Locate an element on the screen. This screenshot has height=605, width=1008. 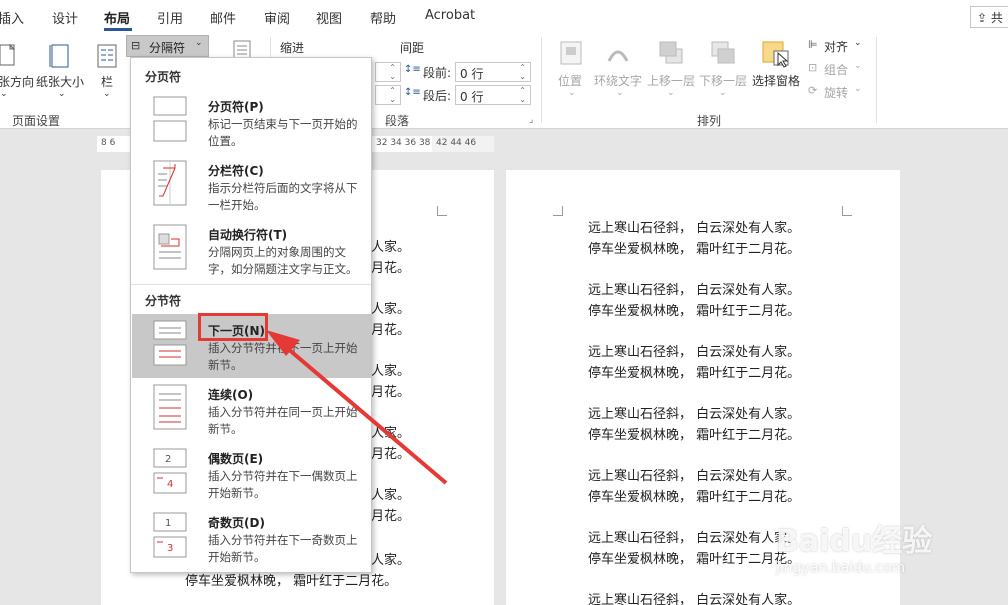
menu-item-page-break: 分页符(P) 标记一页结束与下一页开始的位置。 is located at coordinates (251, 122).